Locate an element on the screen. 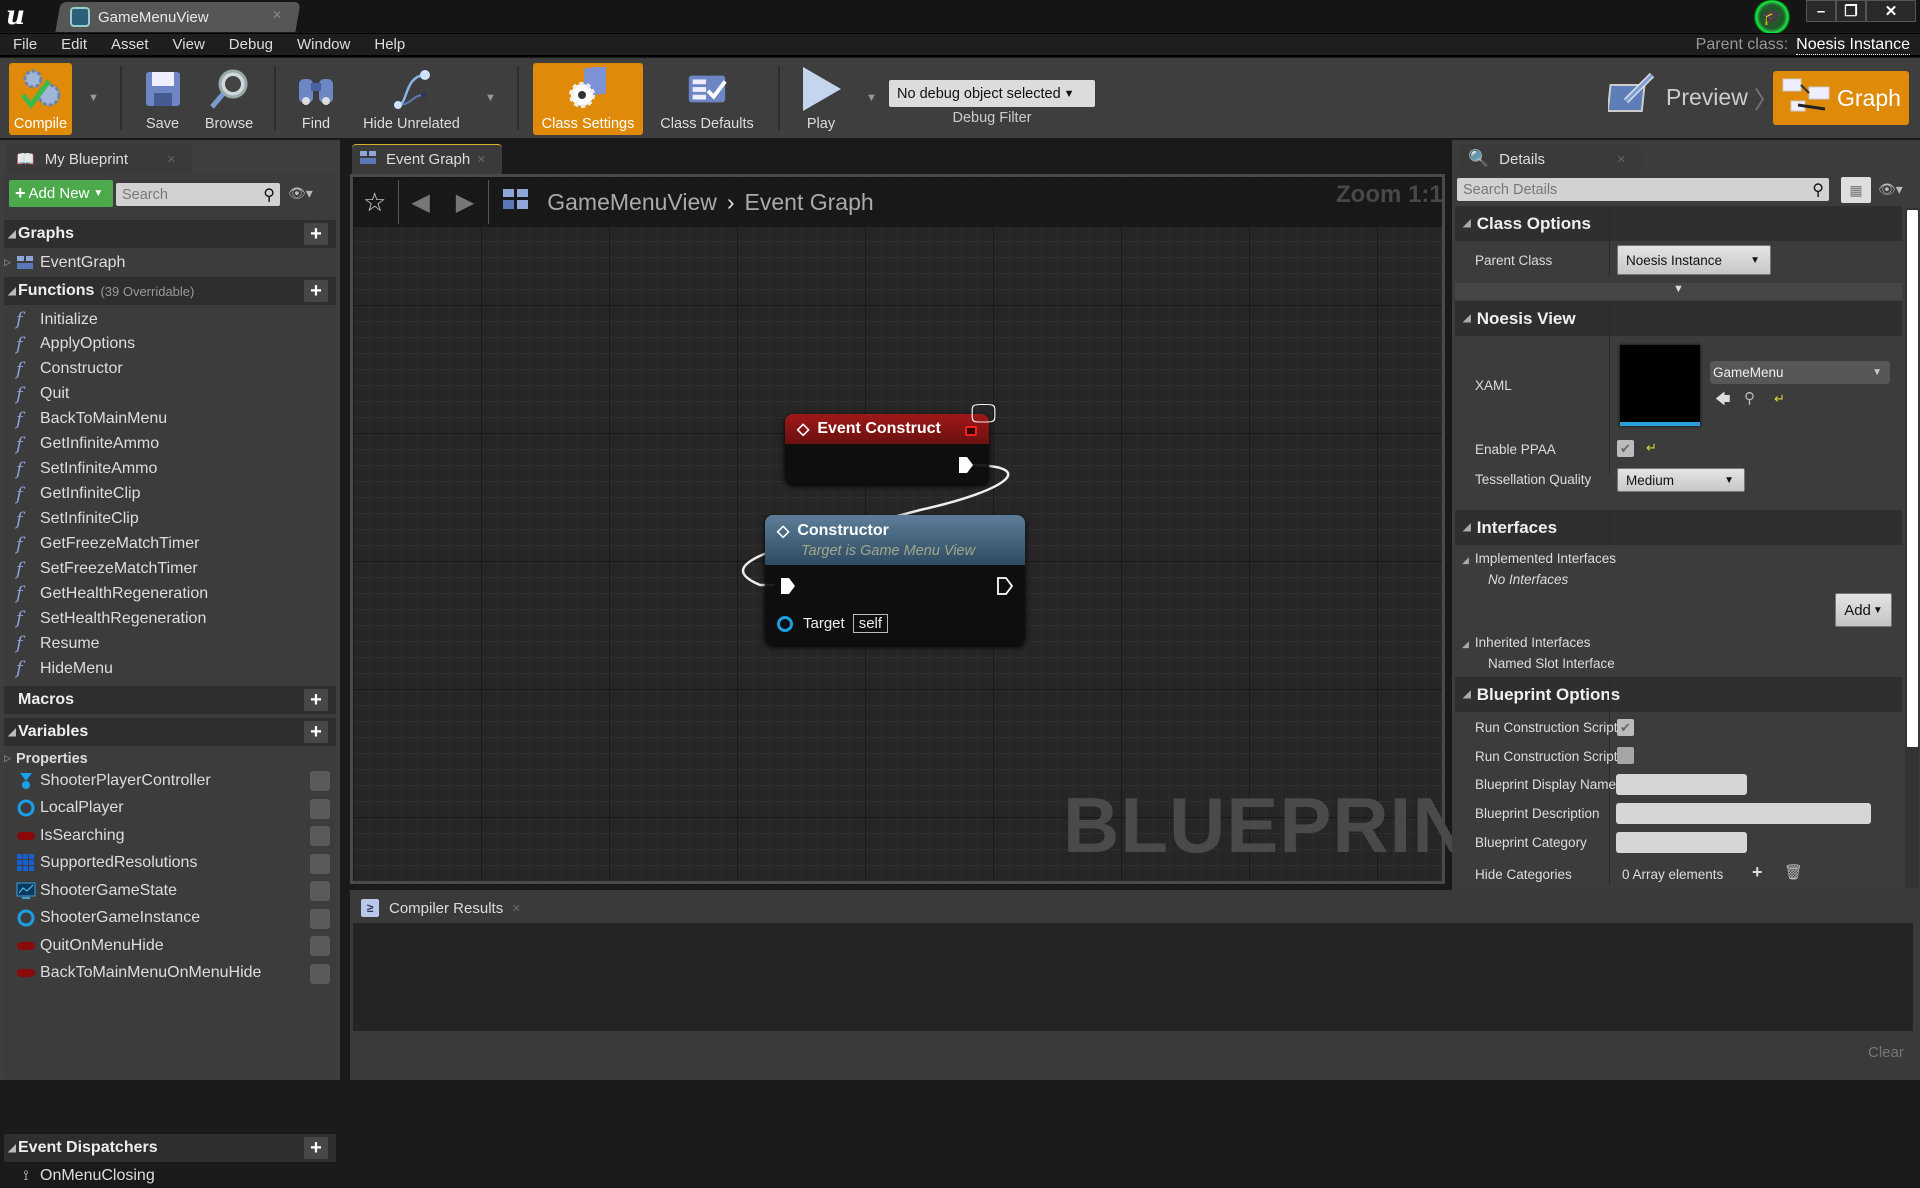  compiler-results-panel: ≥ Compiler Results ✕ Clear is located at coordinates (1135, 985).